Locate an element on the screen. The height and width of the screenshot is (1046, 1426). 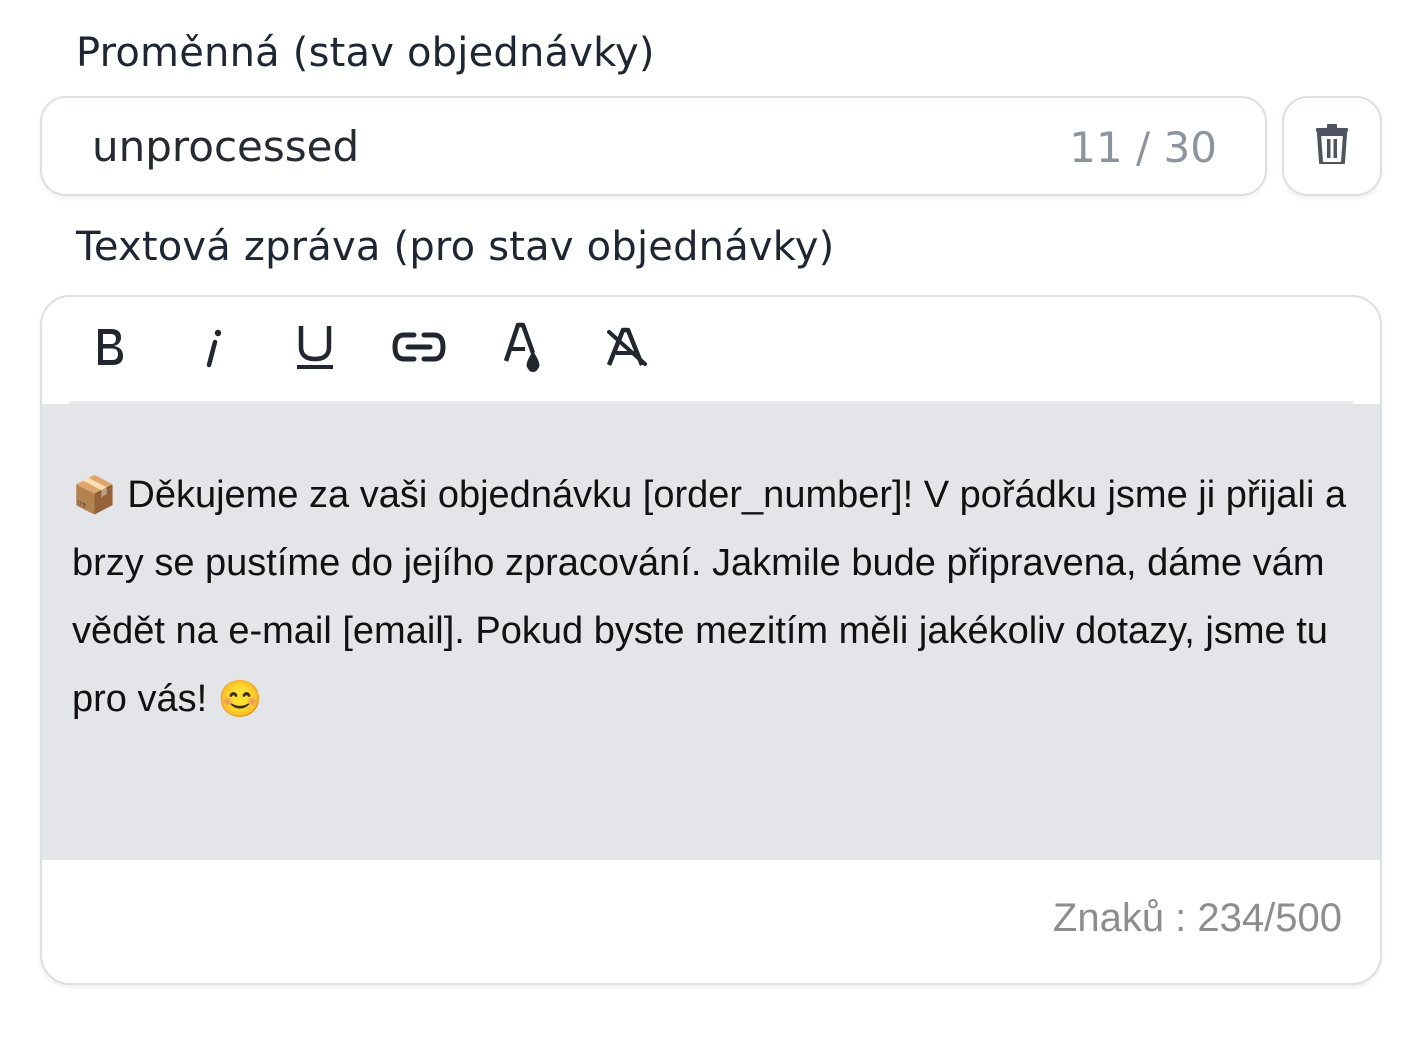
delete-button is located at coordinates (1332, 146).